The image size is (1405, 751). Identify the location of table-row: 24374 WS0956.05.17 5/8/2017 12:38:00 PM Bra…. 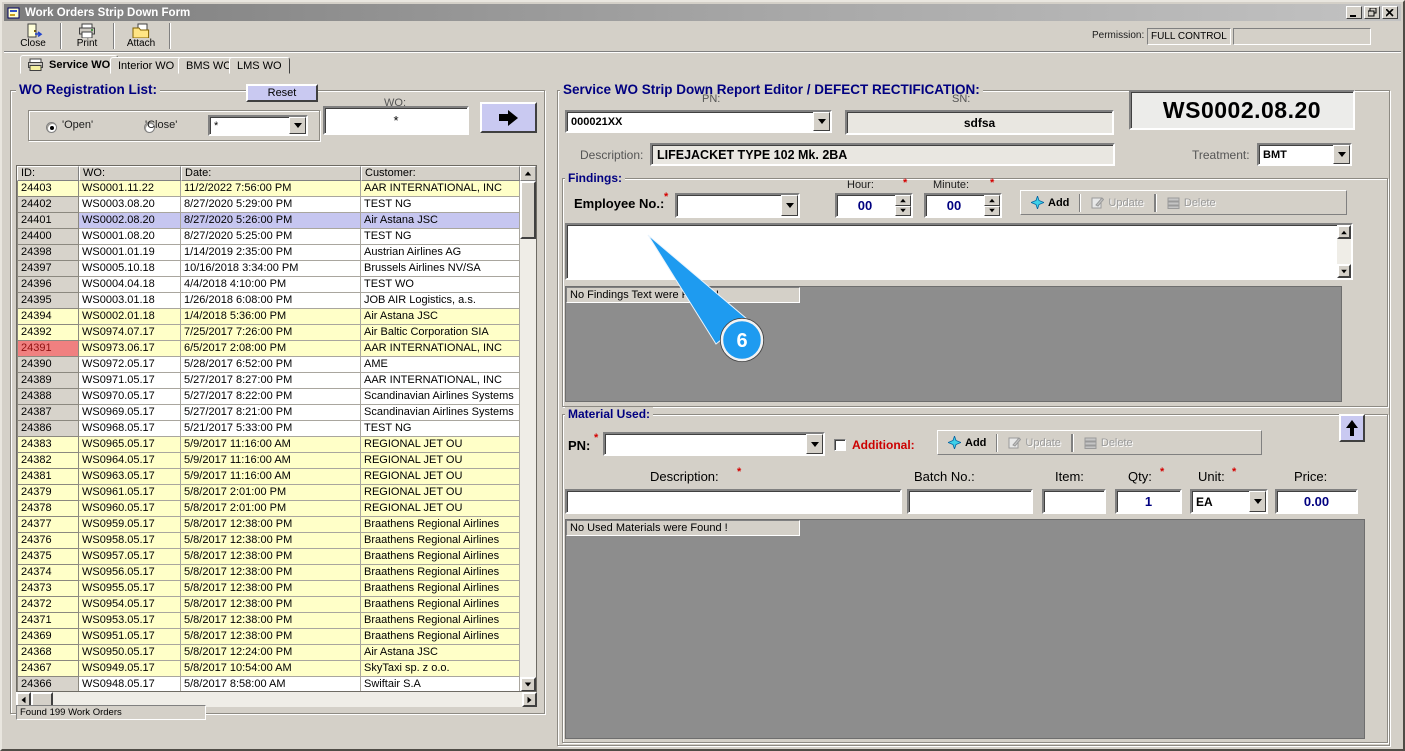
(269, 573).